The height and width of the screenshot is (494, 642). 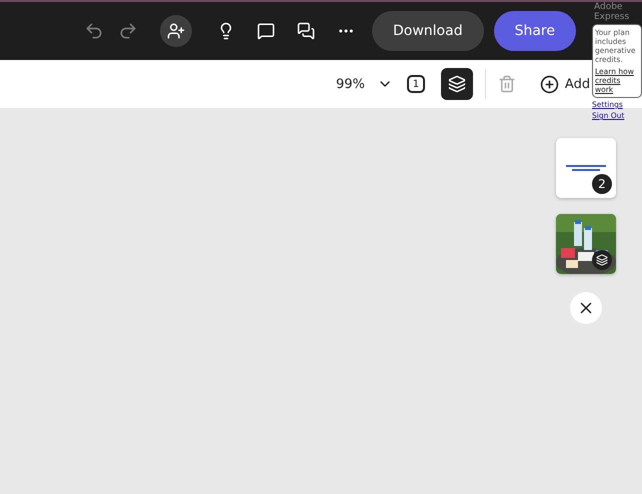 What do you see at coordinates (586, 308) in the screenshot?
I see `close-button` at bounding box center [586, 308].